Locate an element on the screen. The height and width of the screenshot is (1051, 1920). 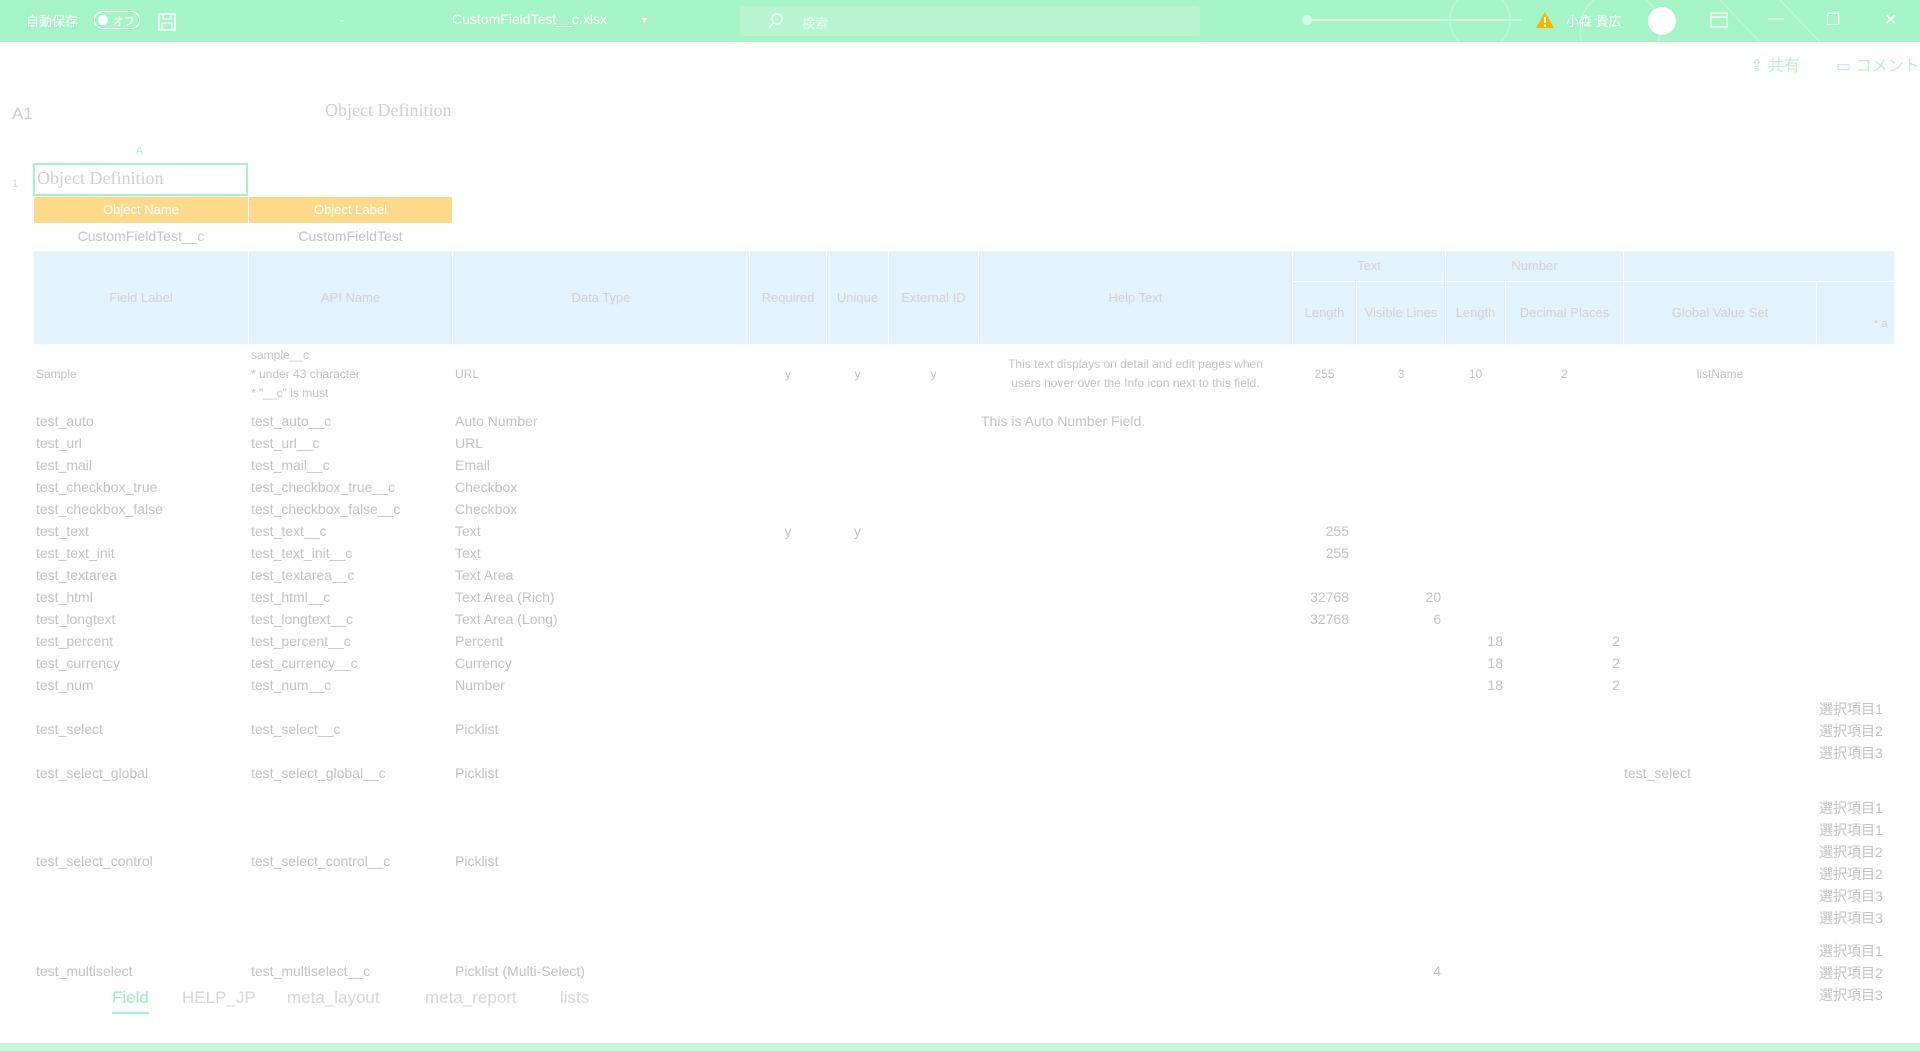
api-name-cell: test_select_control__c is located at coordinates (320, 861).